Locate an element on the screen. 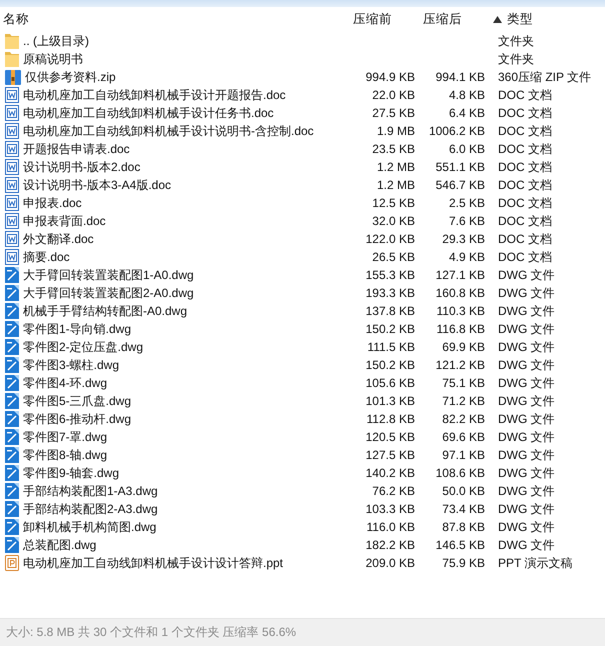 Image resolution: width=605 pixels, height=646 pixels. file-name: 申报表.doc is located at coordinates (43, 203).